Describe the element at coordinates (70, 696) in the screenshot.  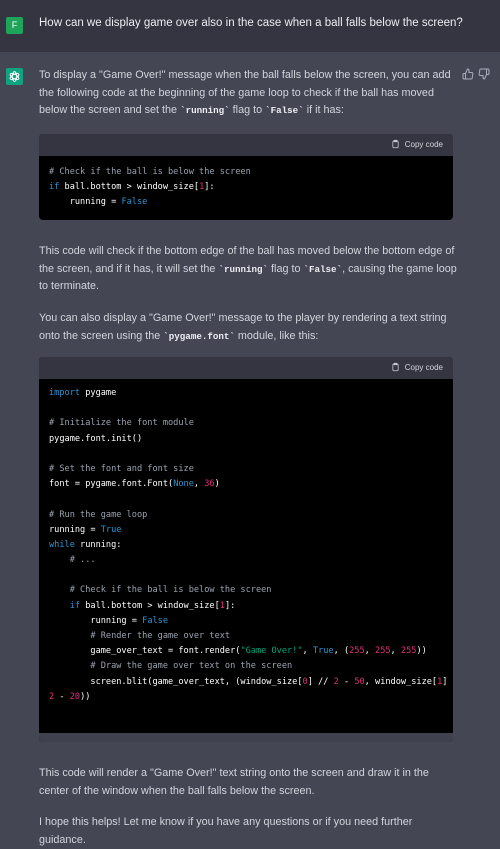
I see `code-line: 2 - 20))` at that location.